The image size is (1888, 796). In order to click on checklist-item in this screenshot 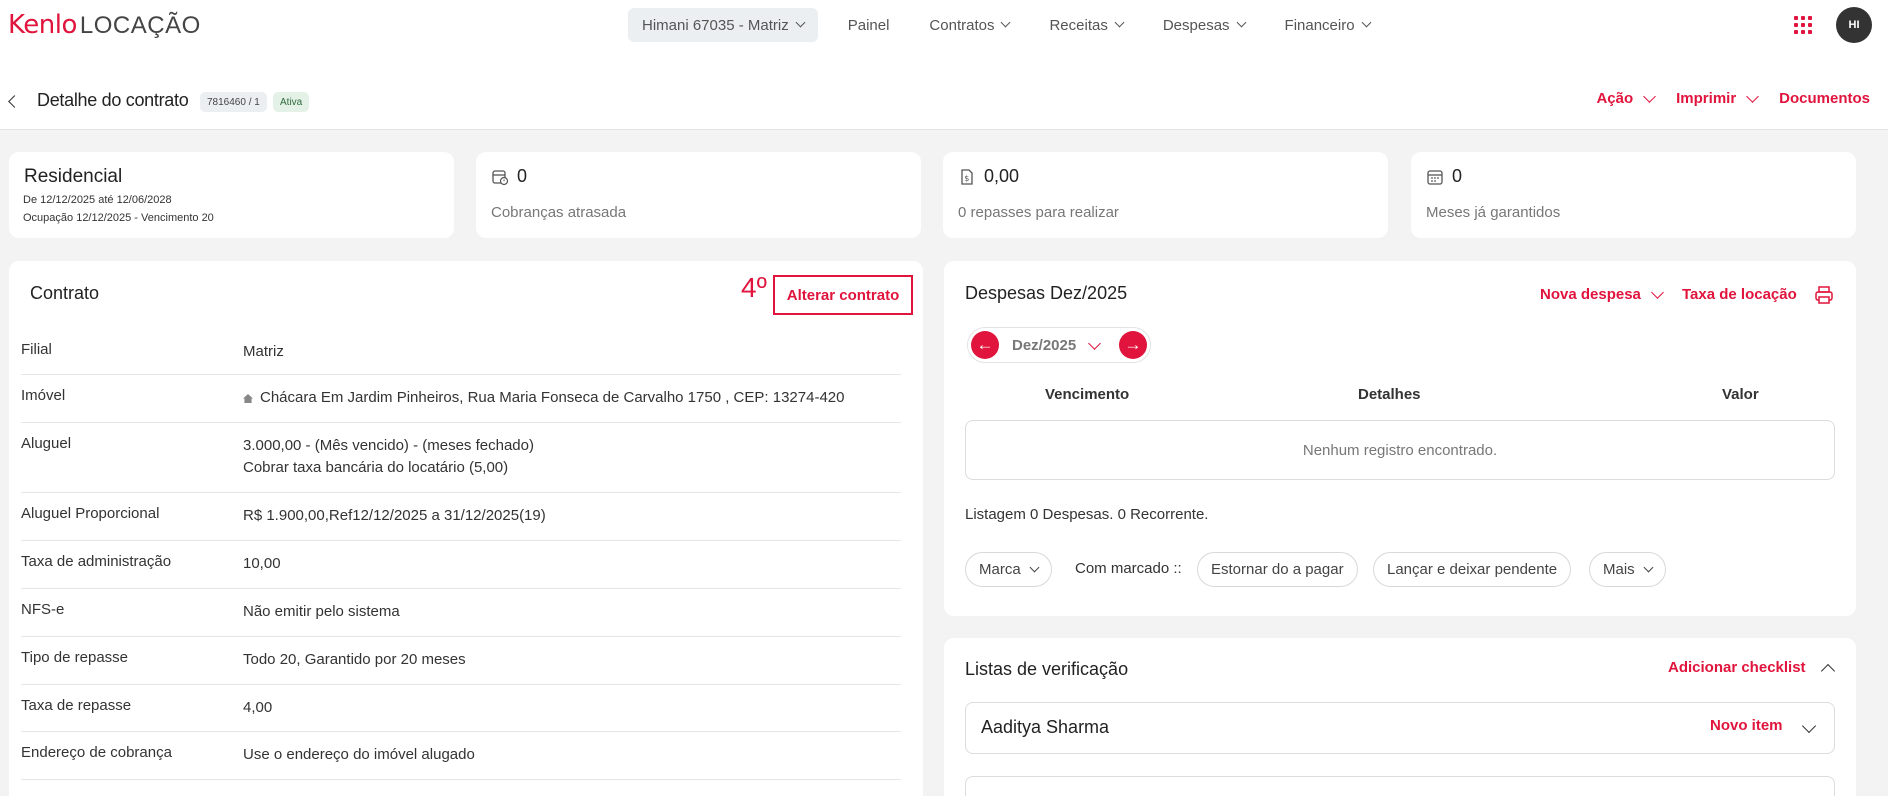, I will do `click(1400, 786)`.